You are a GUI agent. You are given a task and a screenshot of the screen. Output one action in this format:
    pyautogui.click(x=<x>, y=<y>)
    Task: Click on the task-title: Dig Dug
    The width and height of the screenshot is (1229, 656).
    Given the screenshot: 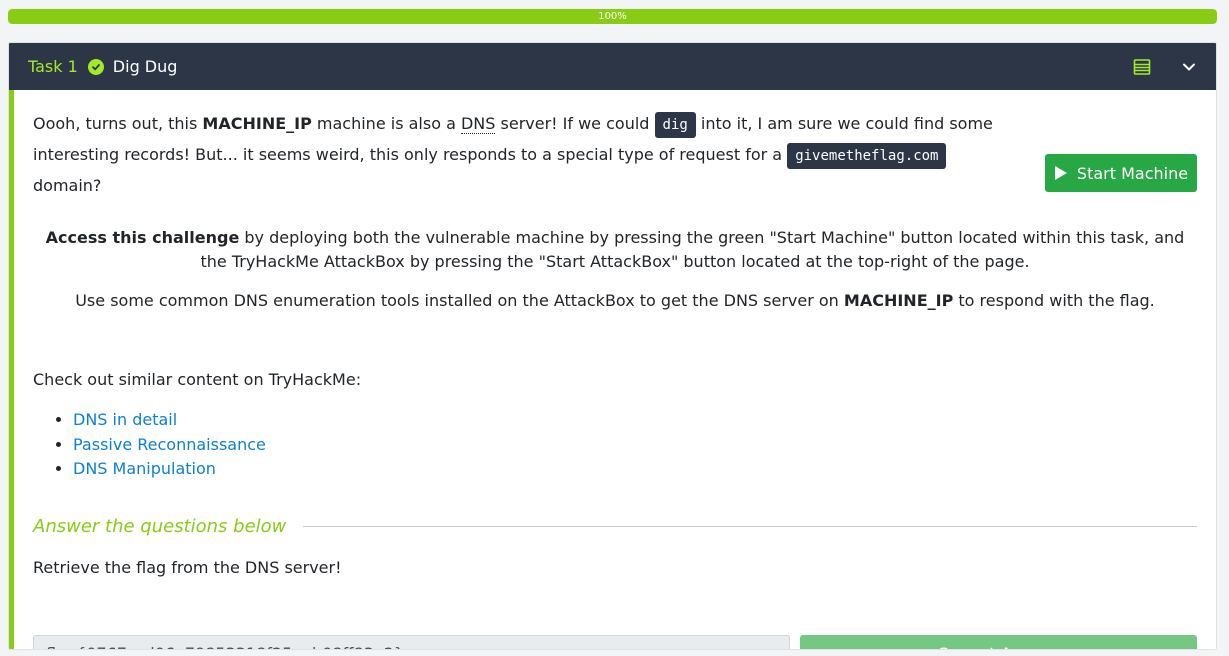 What is the action you would take?
    pyautogui.click(x=145, y=66)
    